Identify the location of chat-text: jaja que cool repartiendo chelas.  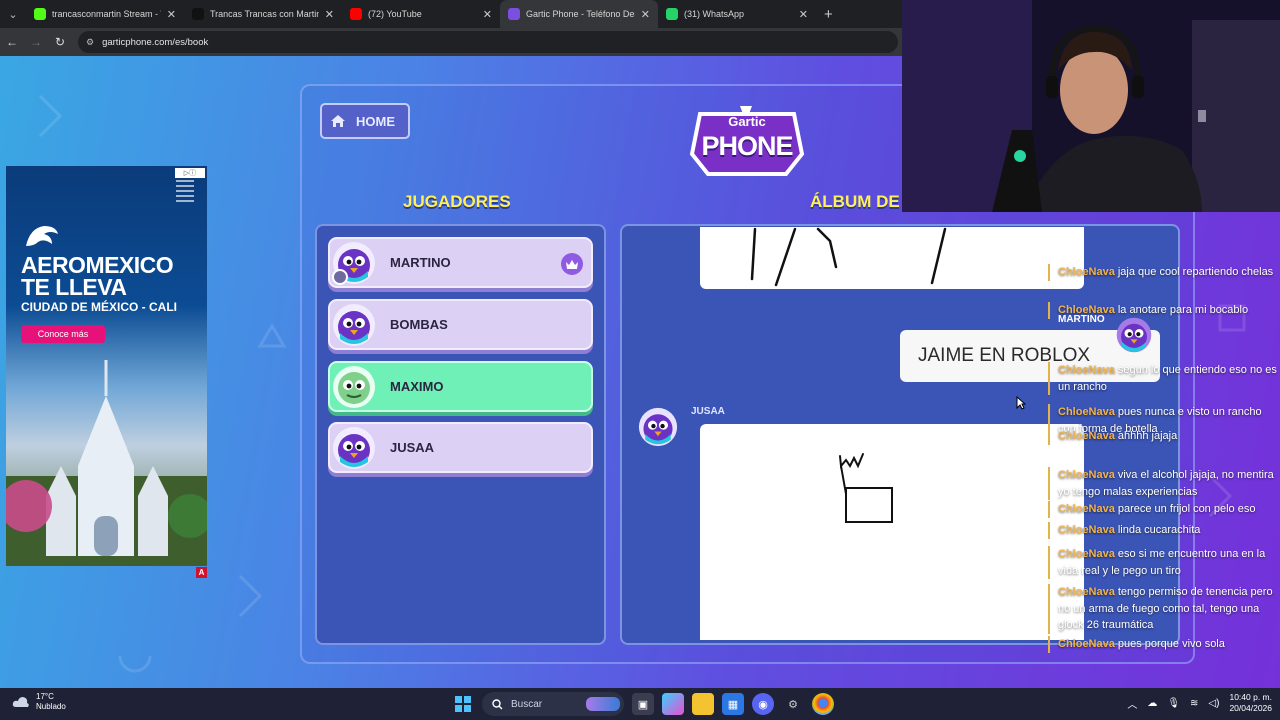
(1195, 272).